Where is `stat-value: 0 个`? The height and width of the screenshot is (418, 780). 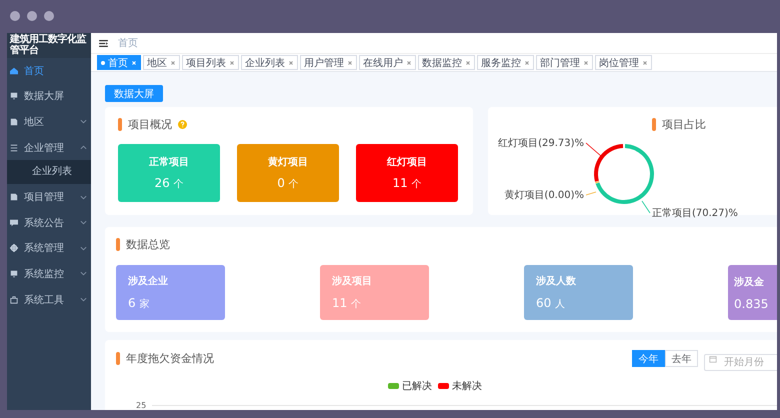
stat-value: 0 个 is located at coordinates (288, 183).